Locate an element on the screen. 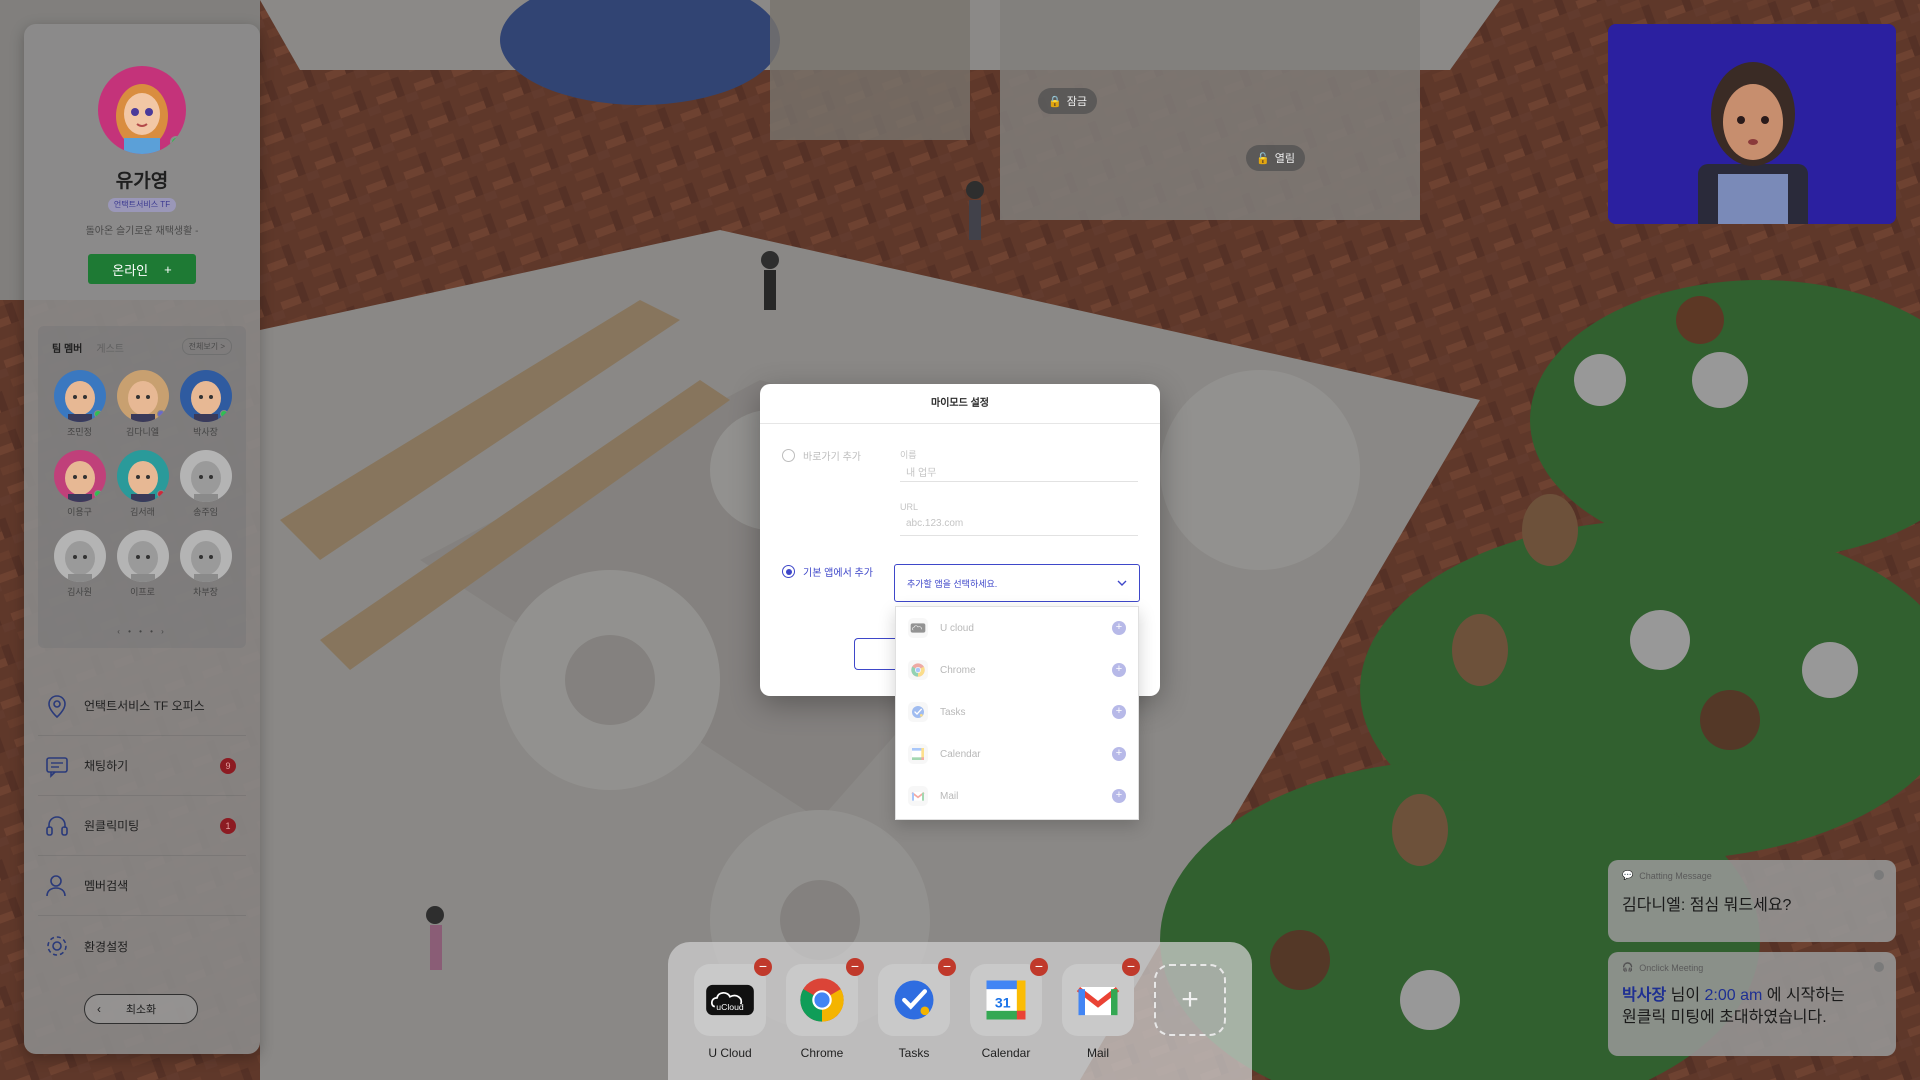 The image size is (1920, 1080). member-item: 김서래 is located at coordinates (142, 484).